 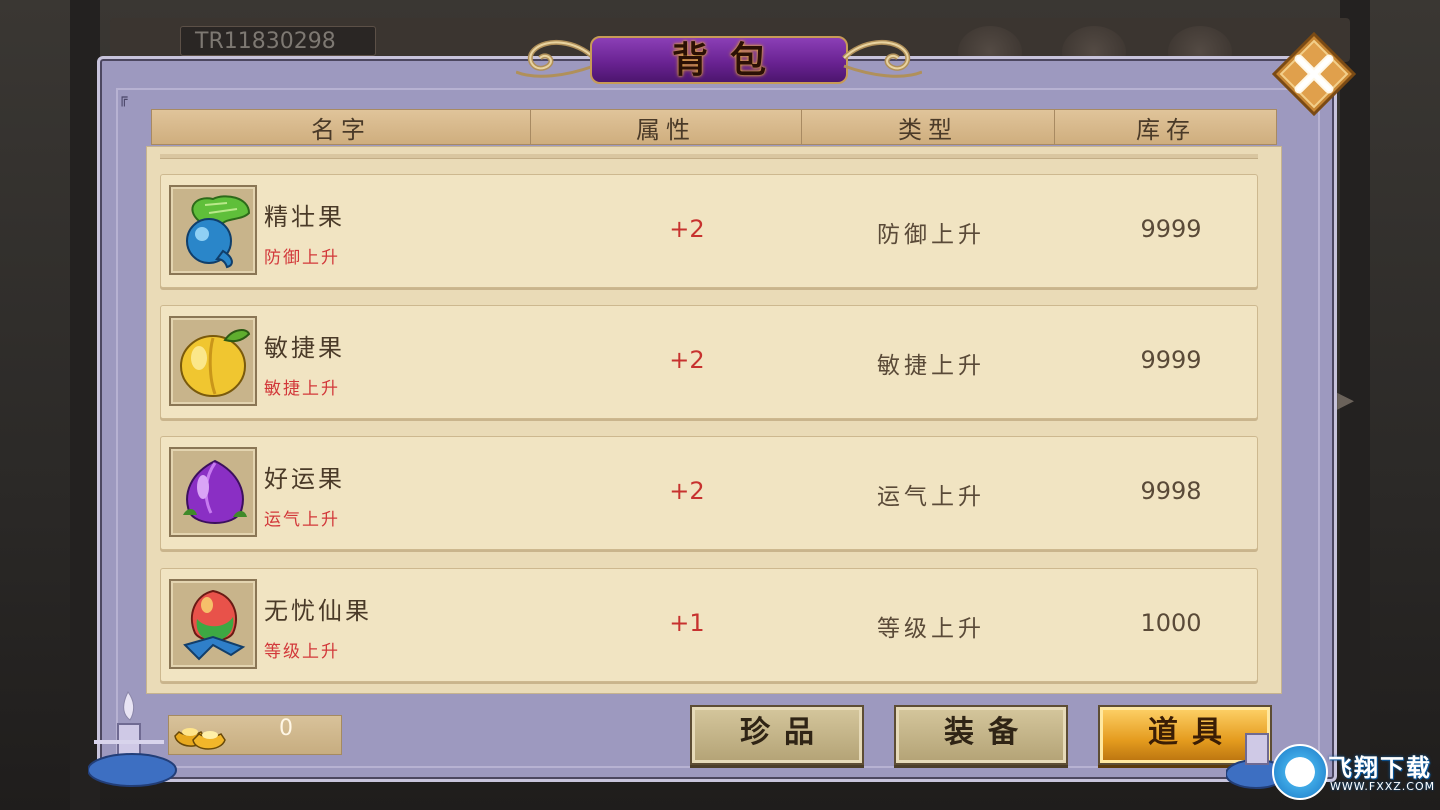 I want to click on item-description: 等级上升, so click(x=302, y=652).